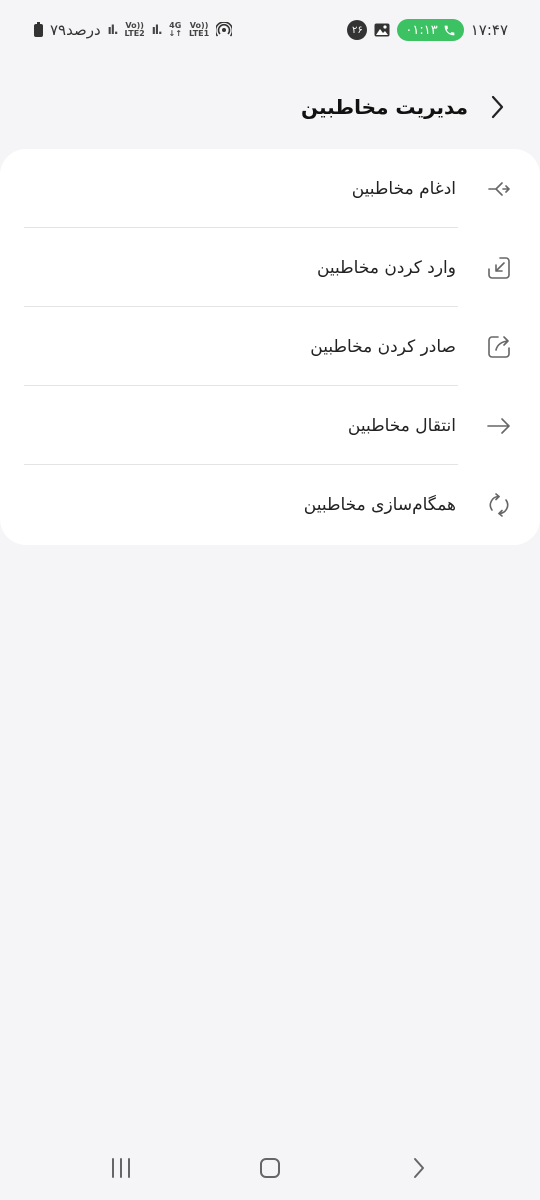 This screenshot has width=540, height=1200. I want to click on menu-item-label: ادغام مخاطبین, so click(403, 188).